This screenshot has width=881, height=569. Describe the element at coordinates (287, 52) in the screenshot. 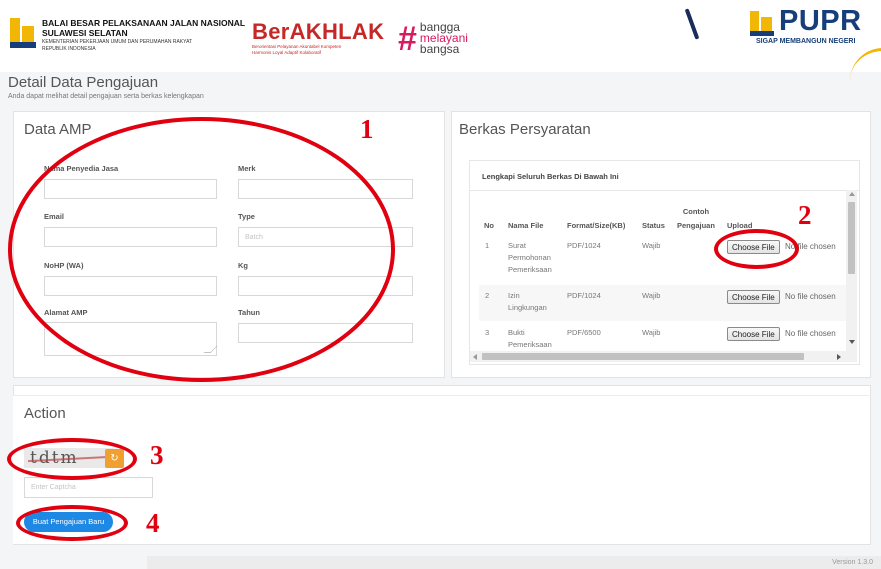

I see `berakhlak-sub2: Harmonis Loyal Adaptif Kolaboratif` at that location.